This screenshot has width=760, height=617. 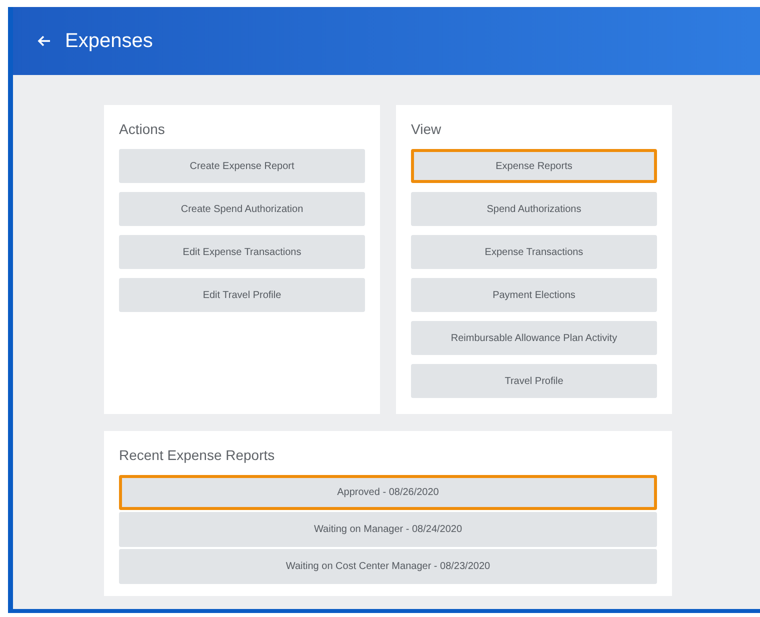 I want to click on section-title: View, so click(x=426, y=129).